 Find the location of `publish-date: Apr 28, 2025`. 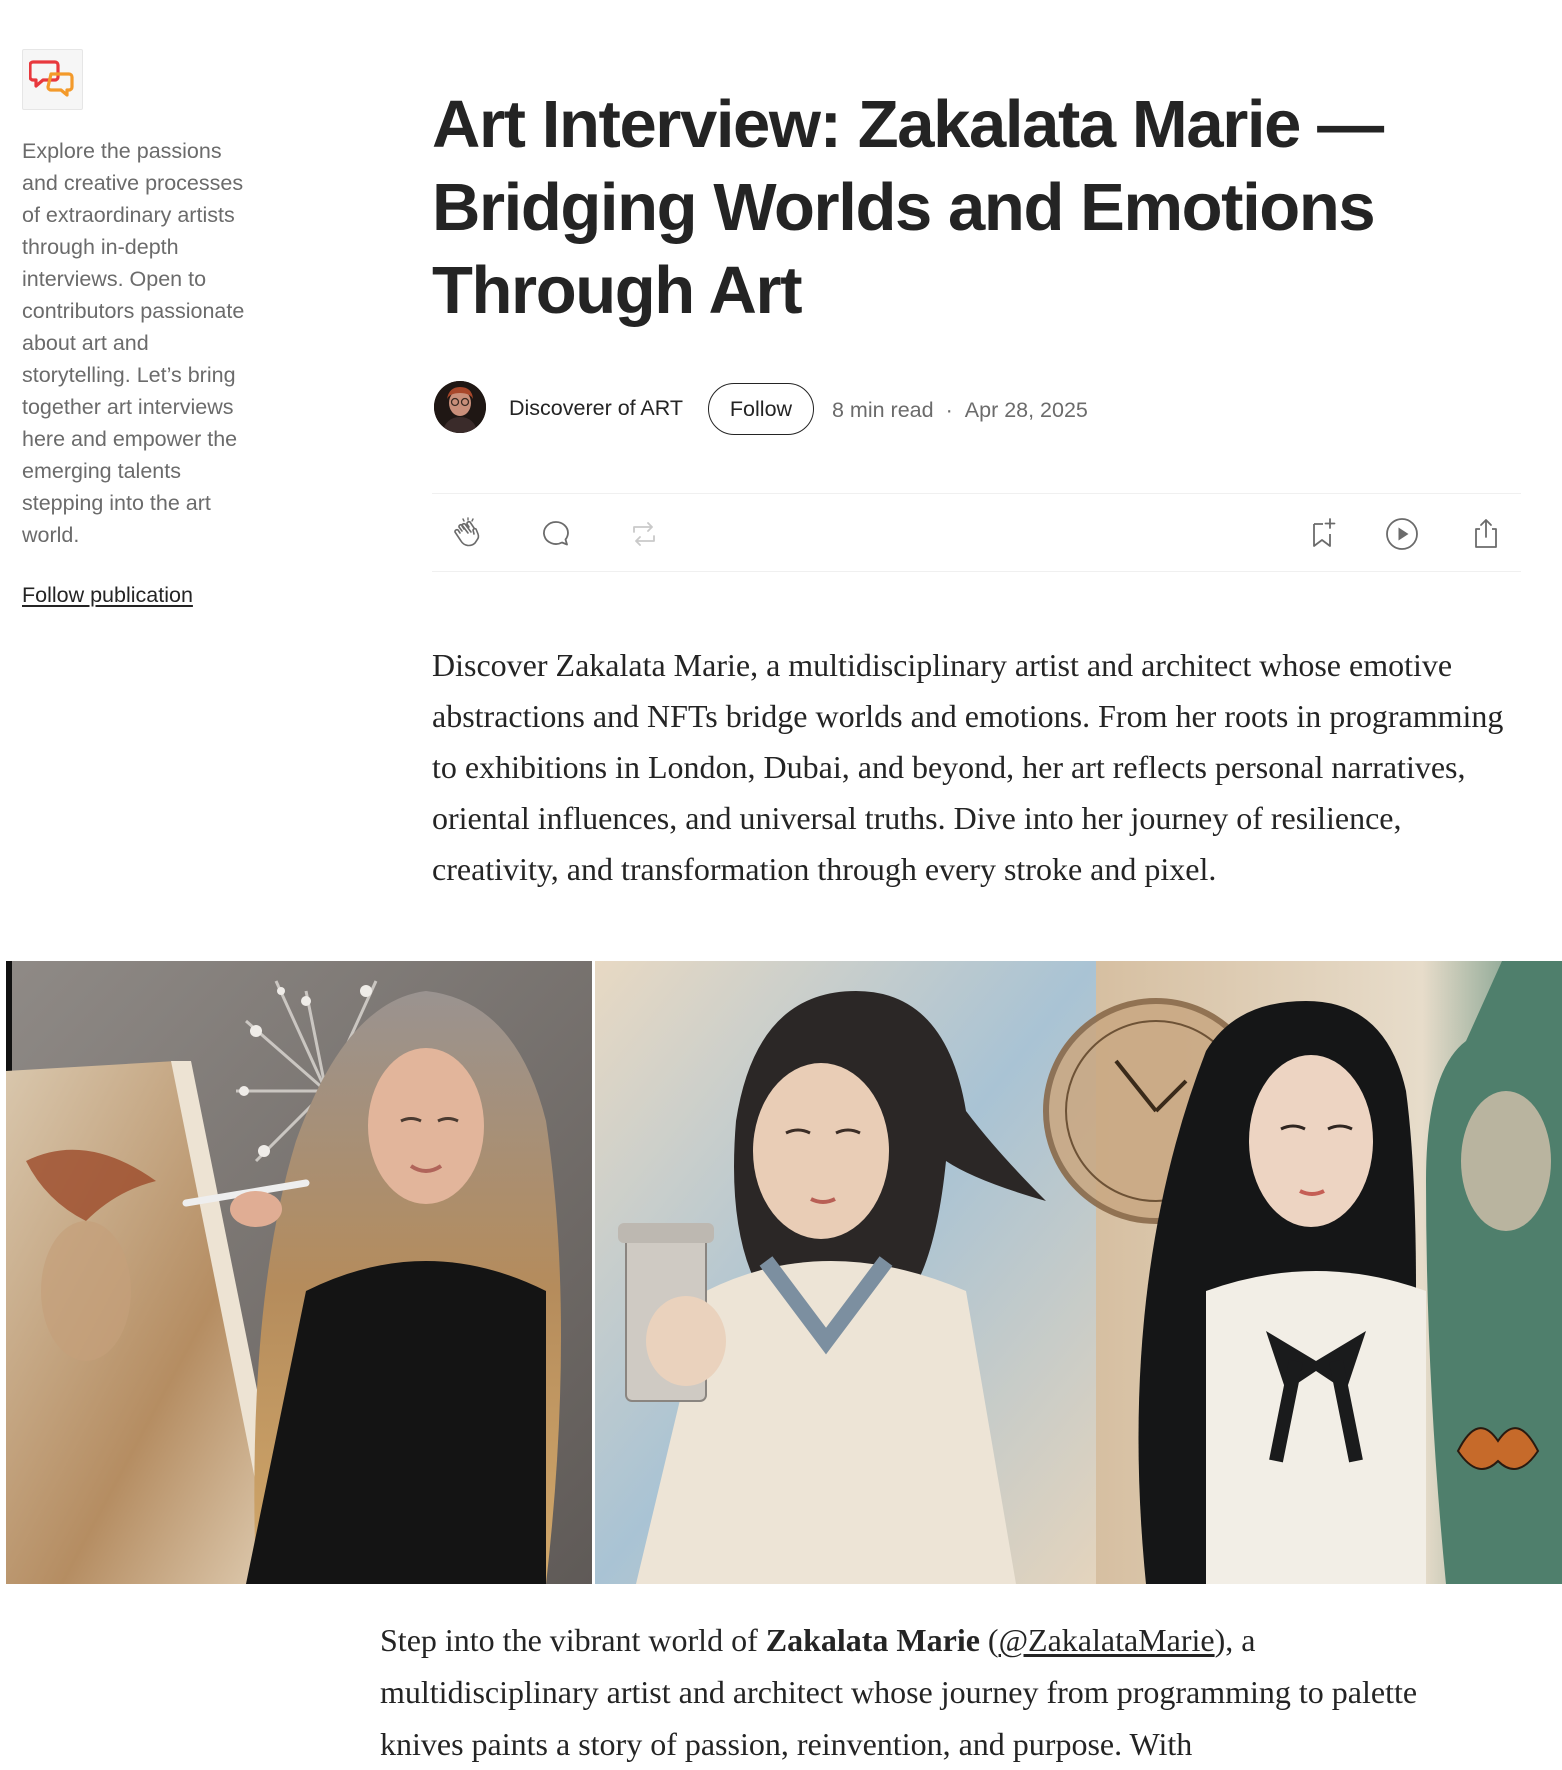

publish-date: Apr 28, 2025 is located at coordinates (1026, 410).